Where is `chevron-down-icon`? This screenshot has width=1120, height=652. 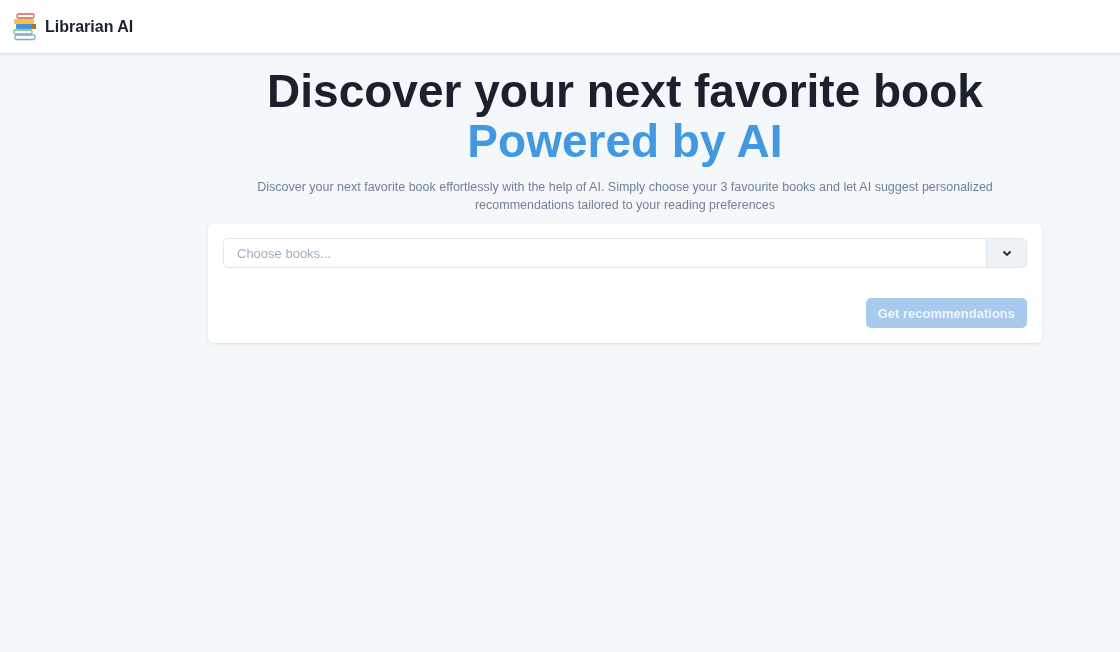
chevron-down-icon is located at coordinates (1006, 253).